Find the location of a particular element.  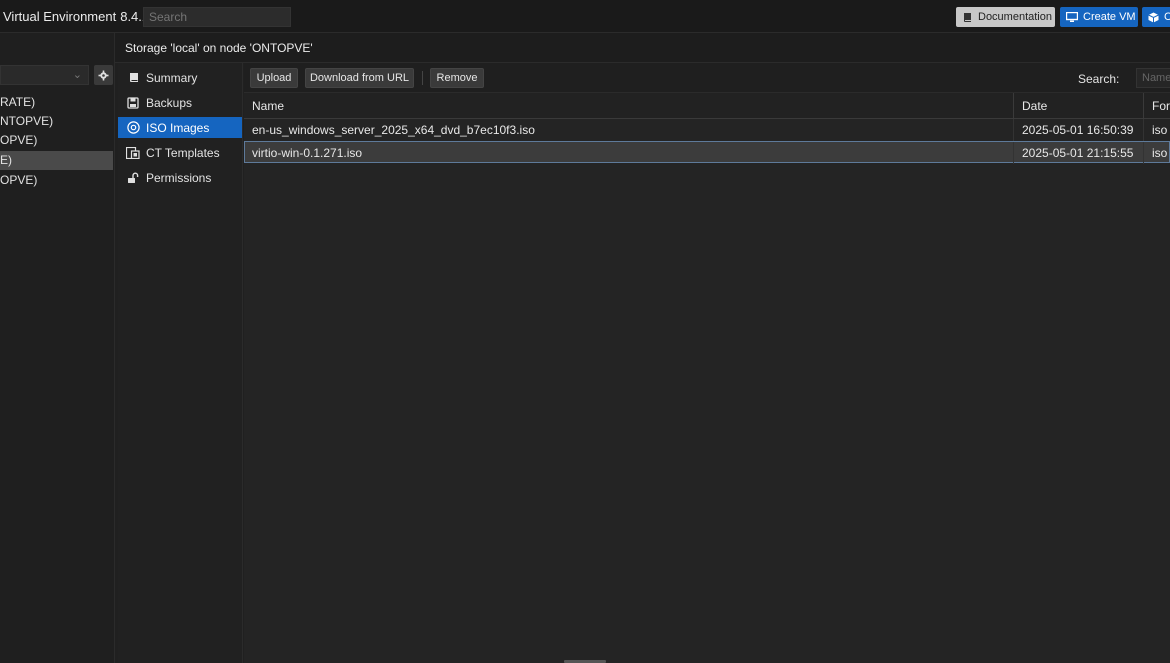

subnav-item-backups: Backups is located at coordinates (180, 102).